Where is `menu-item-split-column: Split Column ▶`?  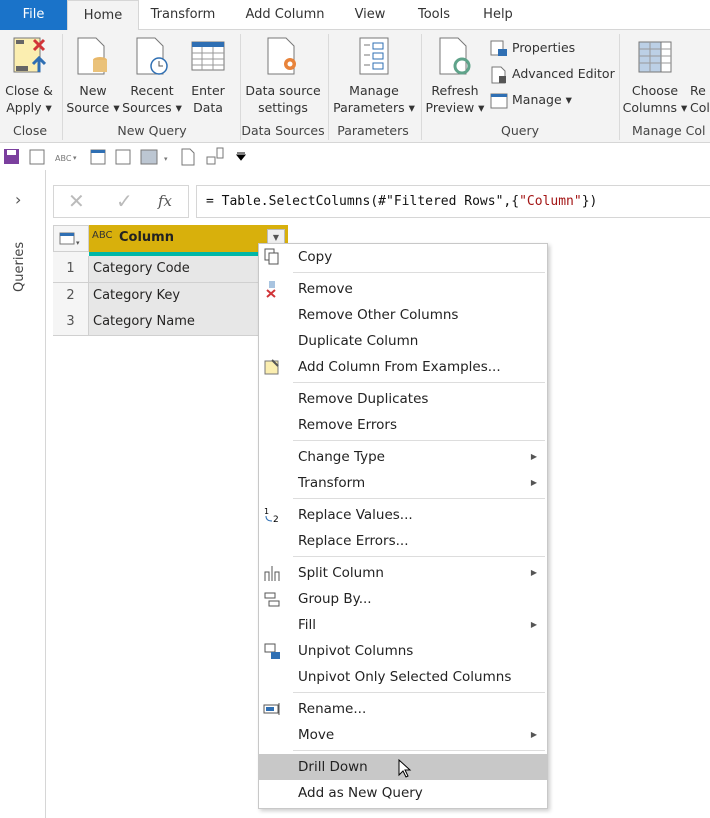 menu-item-split-column: Split Column ▶ is located at coordinates (403, 573).